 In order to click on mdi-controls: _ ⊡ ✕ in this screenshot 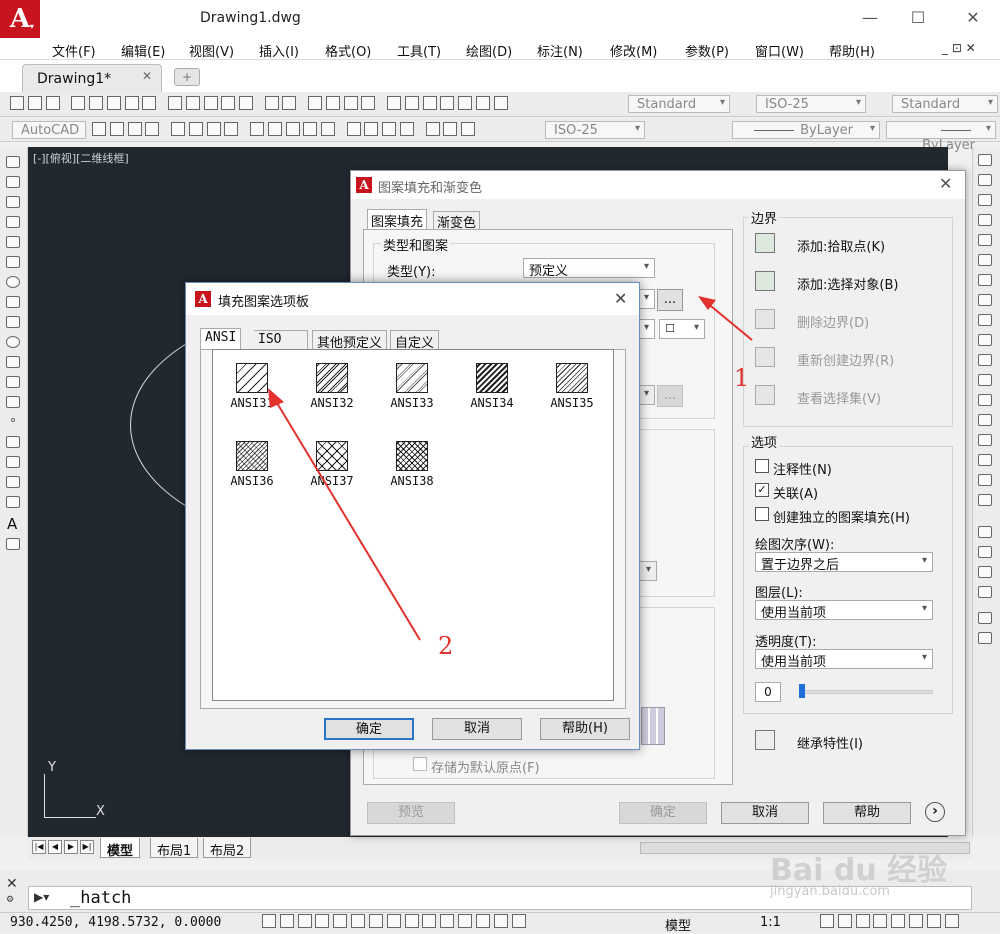, I will do `click(959, 48)`.